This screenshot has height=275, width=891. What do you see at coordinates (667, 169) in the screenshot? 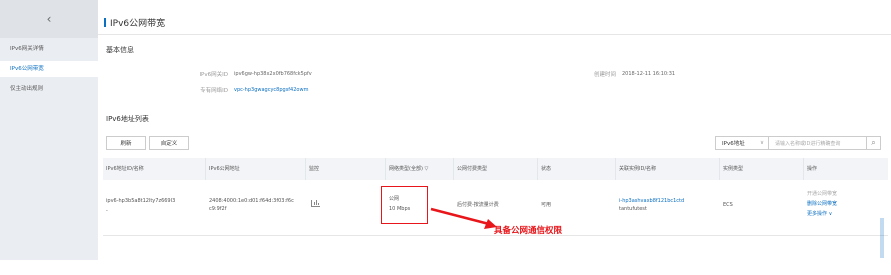
I see `column-header: 关联实例ID/名称` at bounding box center [667, 169].